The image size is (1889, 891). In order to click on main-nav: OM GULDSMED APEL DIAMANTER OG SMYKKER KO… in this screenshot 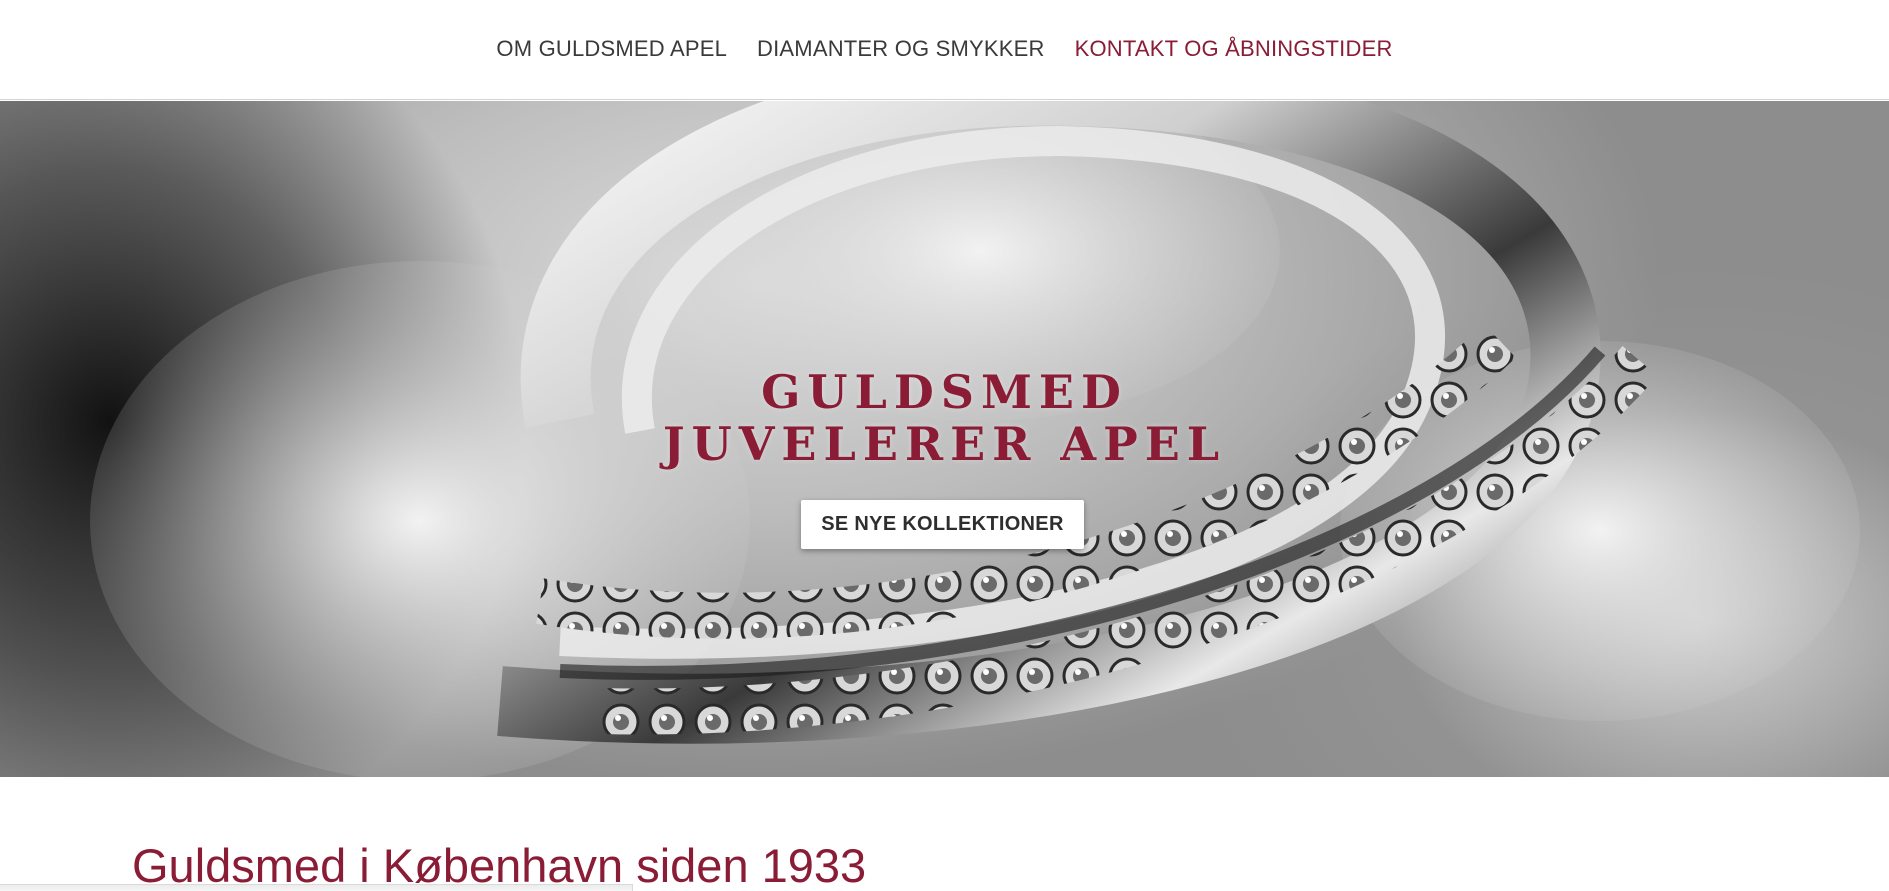, I will do `click(944, 49)`.